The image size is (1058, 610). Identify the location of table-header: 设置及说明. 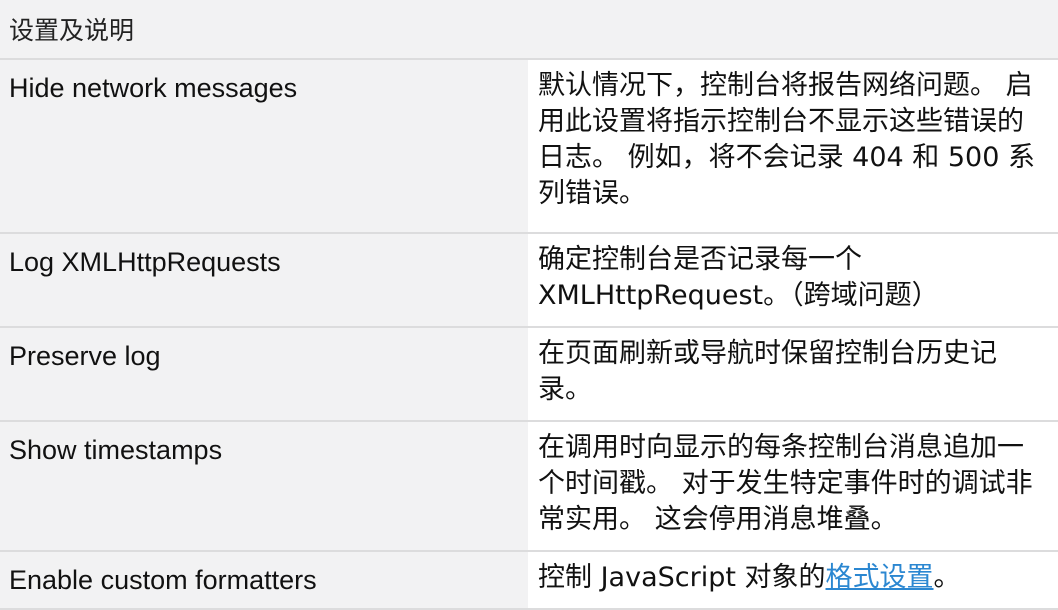
(529, 30).